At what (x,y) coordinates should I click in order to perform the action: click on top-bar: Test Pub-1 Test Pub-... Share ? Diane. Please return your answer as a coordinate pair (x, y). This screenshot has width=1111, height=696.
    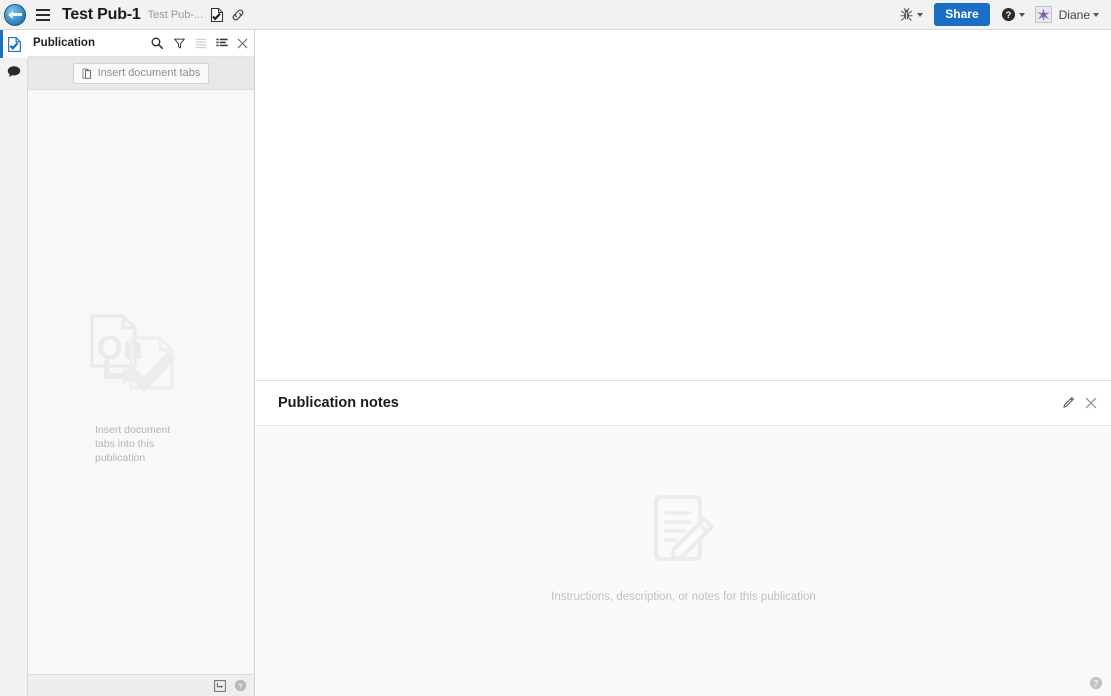
    Looking at the image, I should click on (555, 15).